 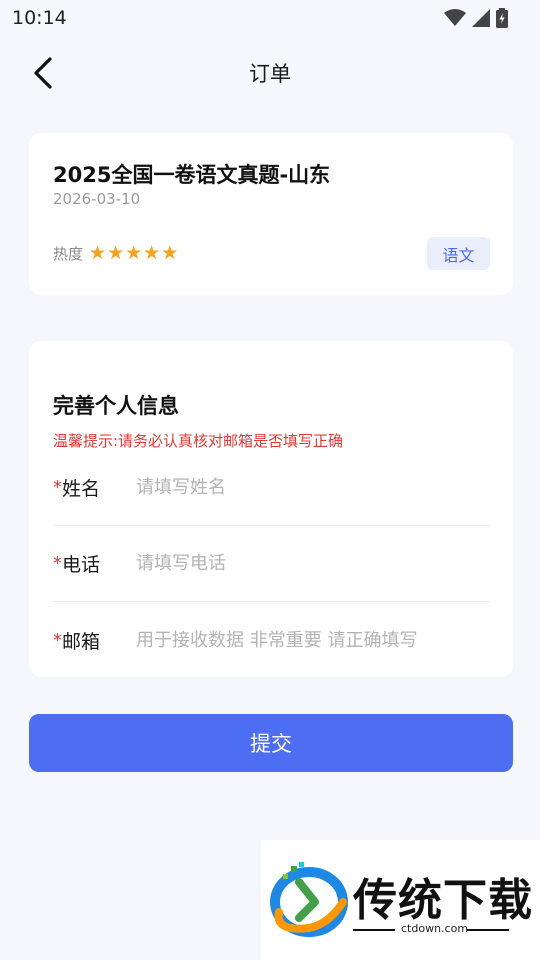 I want to click on page-title: 订单, so click(x=270, y=74).